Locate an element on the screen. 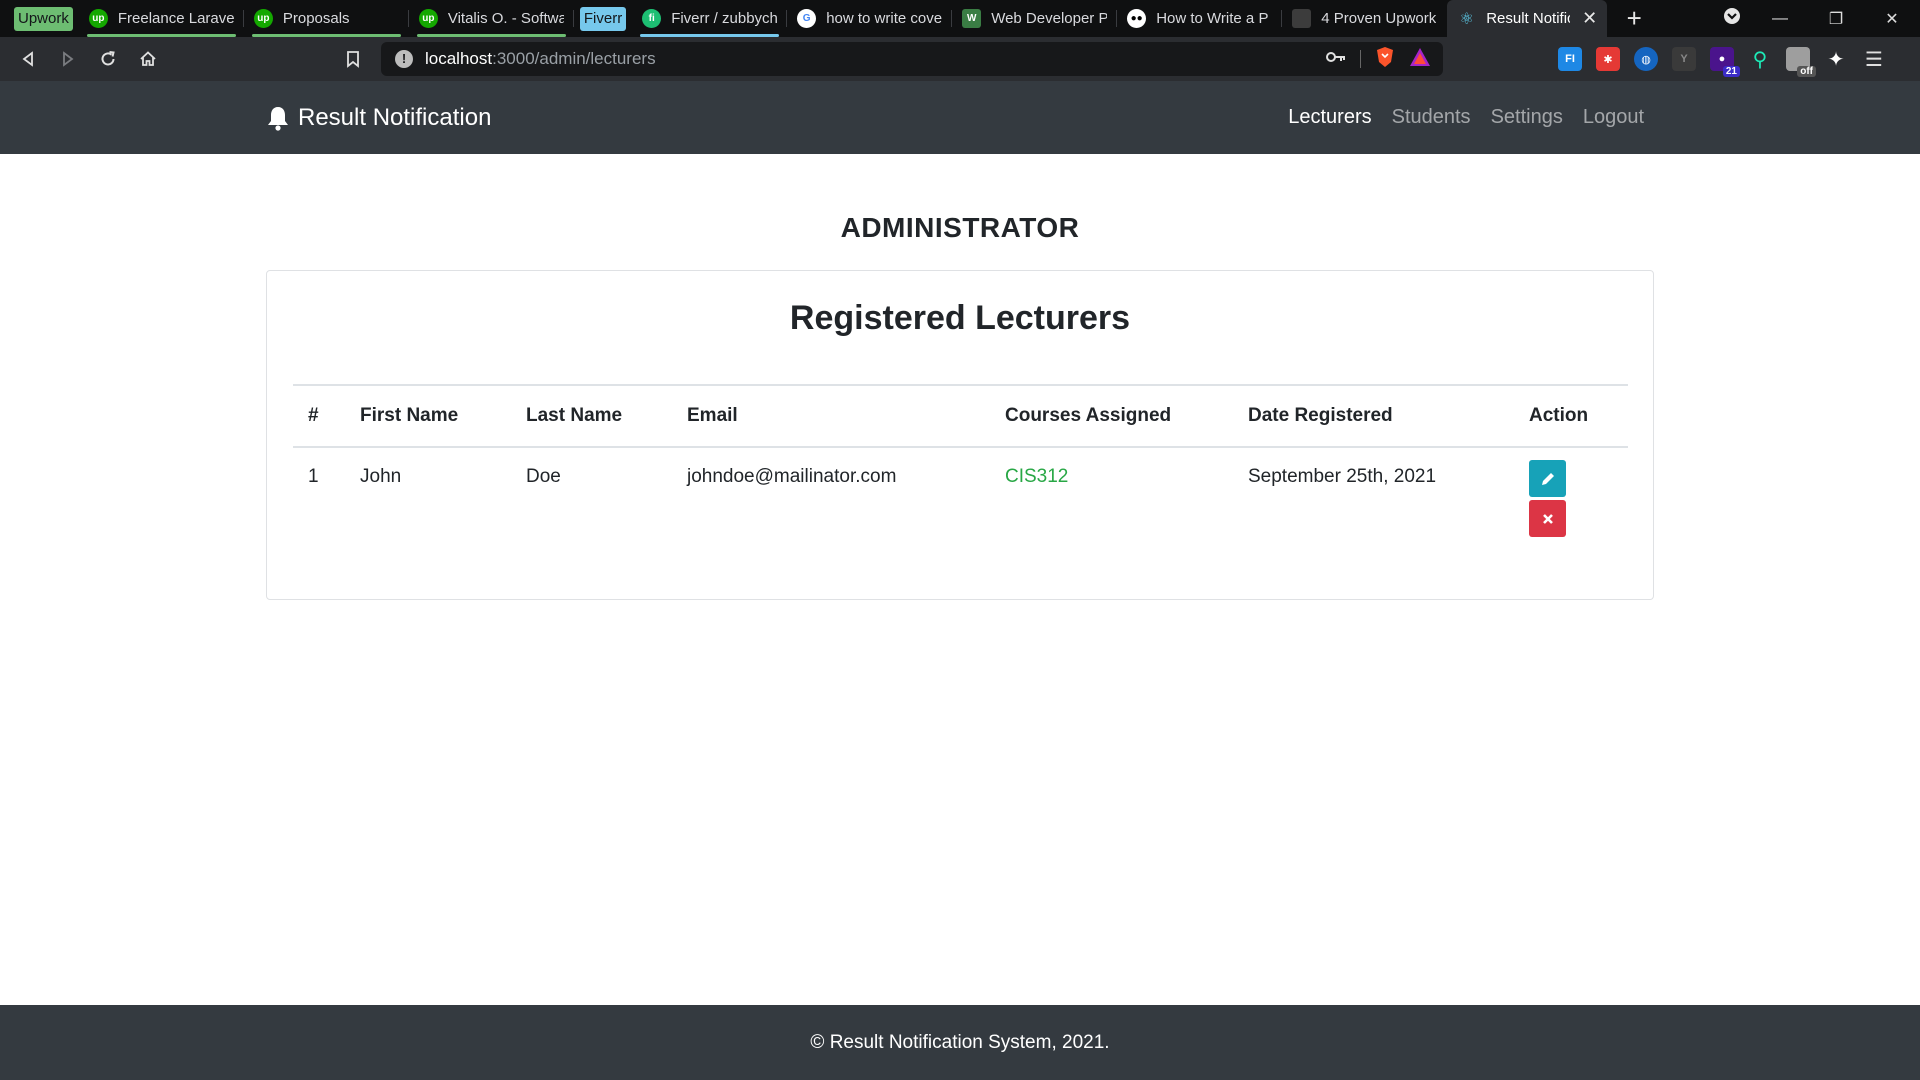 The width and height of the screenshot is (1920, 1080). reload-icon is located at coordinates (108, 59).